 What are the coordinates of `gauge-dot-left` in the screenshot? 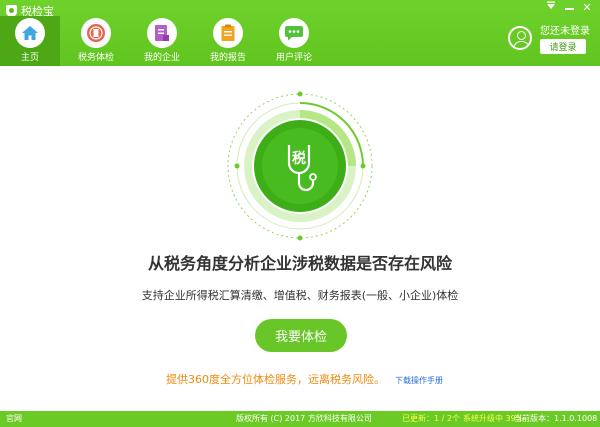 It's located at (237, 166).